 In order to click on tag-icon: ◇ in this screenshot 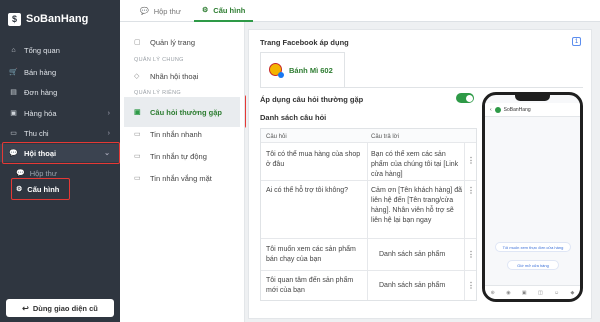, I will do `click(137, 76)`.